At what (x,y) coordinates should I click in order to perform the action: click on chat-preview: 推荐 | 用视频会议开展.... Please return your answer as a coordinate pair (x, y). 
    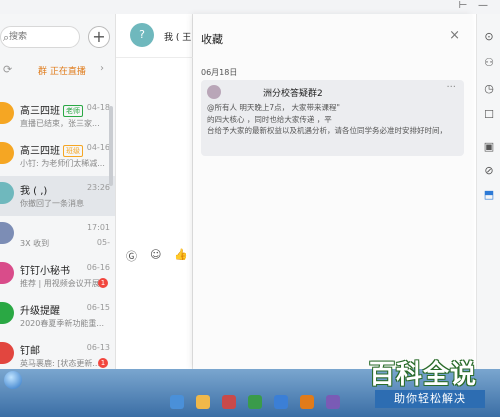
    Looking at the image, I should click on (63, 283).